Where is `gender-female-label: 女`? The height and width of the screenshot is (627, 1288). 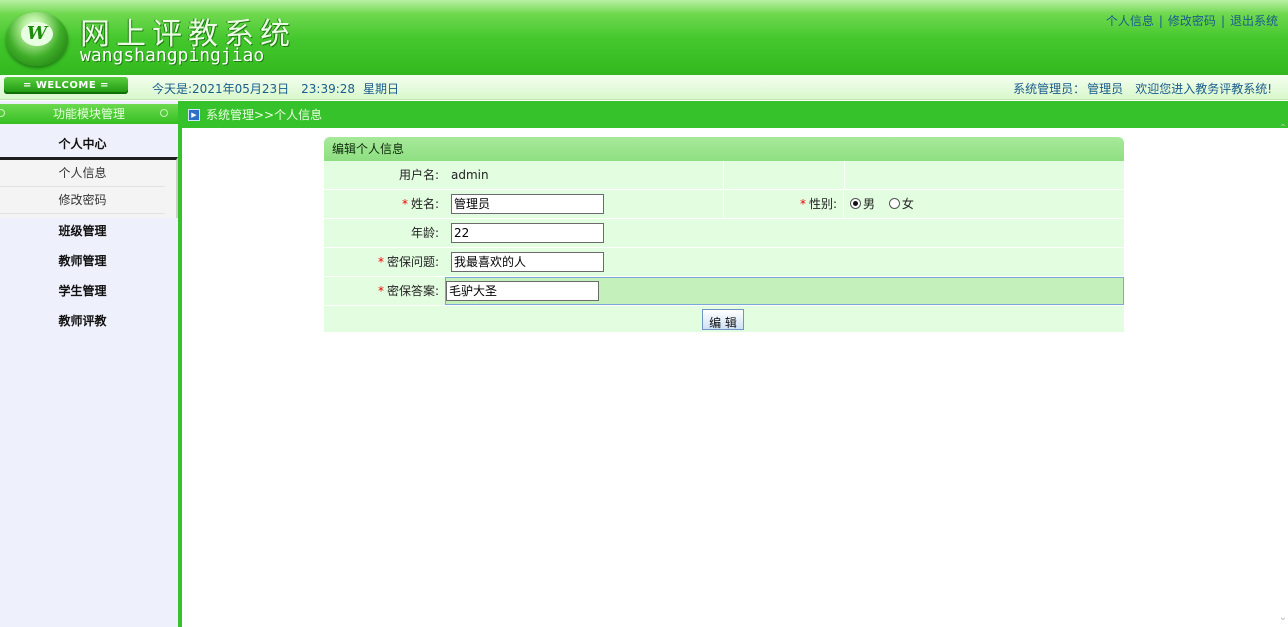
gender-female-label: 女 is located at coordinates (908, 204).